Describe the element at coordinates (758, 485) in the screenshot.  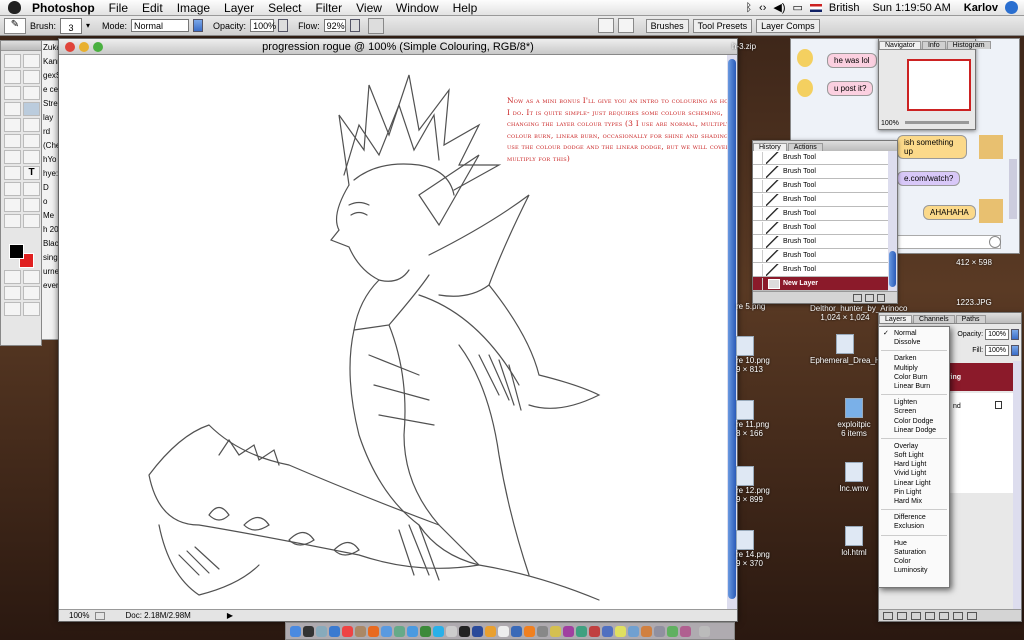
I see `desktop-file: re 12.png 9 × 899` at that location.